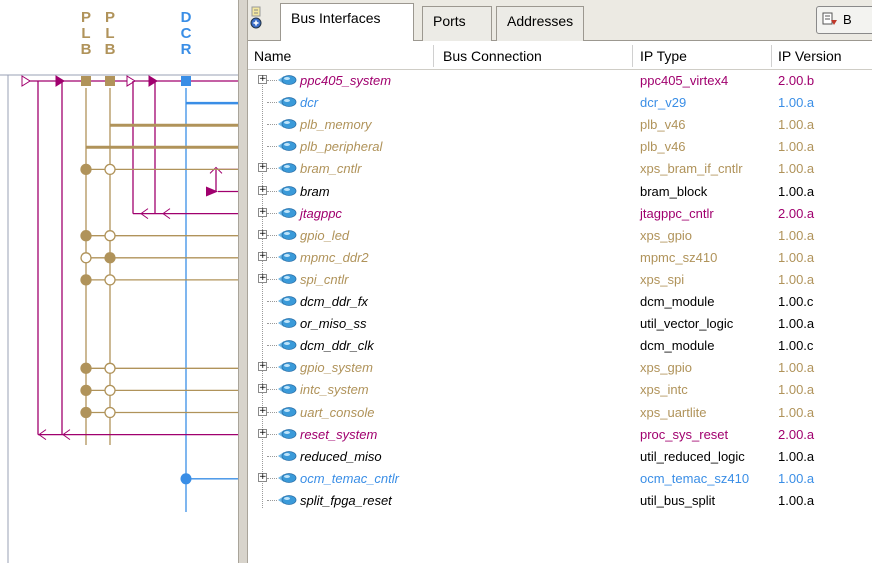 Image resolution: width=872 pixels, height=566 pixels. Describe the element at coordinates (86, 17) in the screenshot. I see `bus-header-letter: P` at that location.